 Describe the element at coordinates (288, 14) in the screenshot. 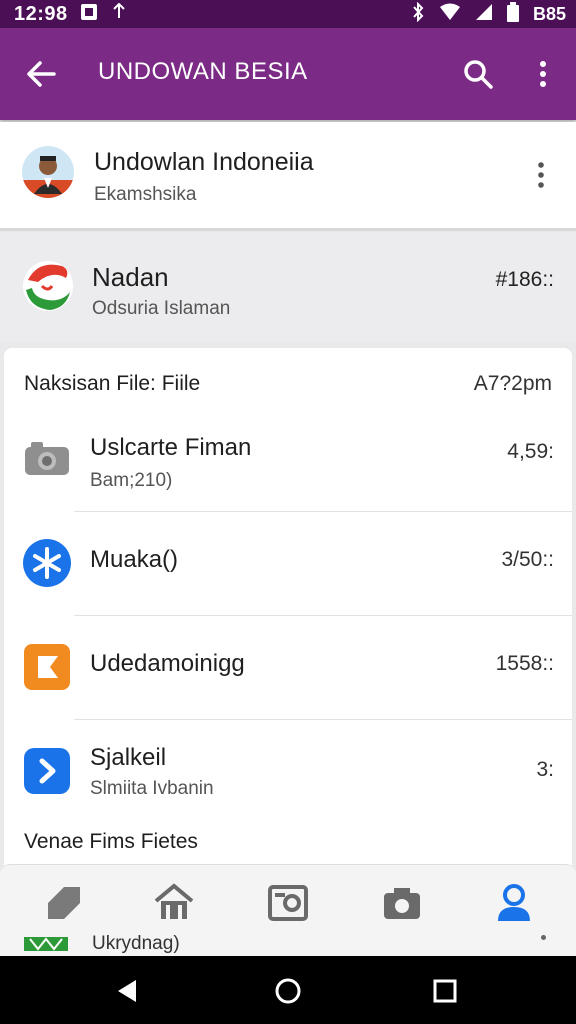

I see `status-bar: 12:98 B85` at that location.